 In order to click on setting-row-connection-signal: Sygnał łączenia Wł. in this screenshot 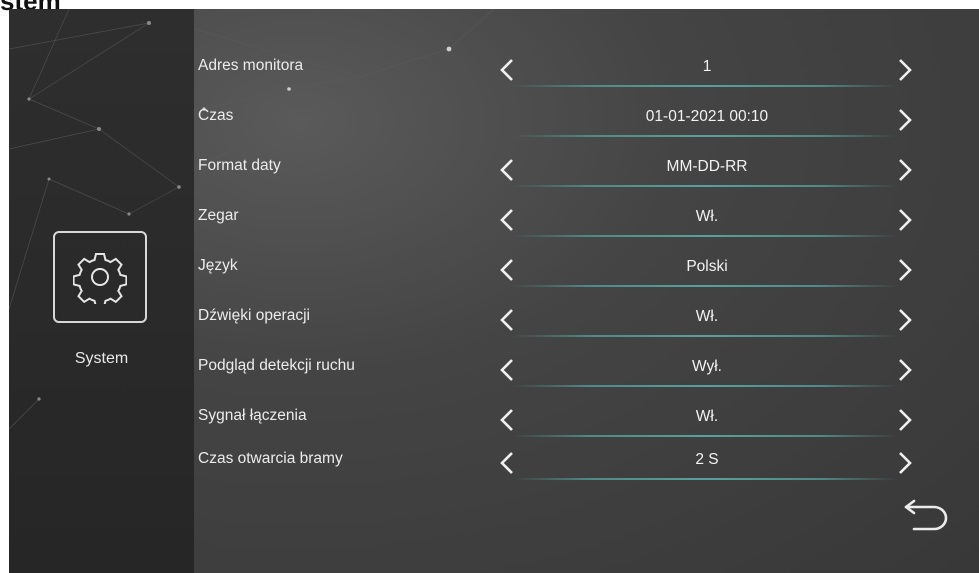, I will do `click(586, 425)`.